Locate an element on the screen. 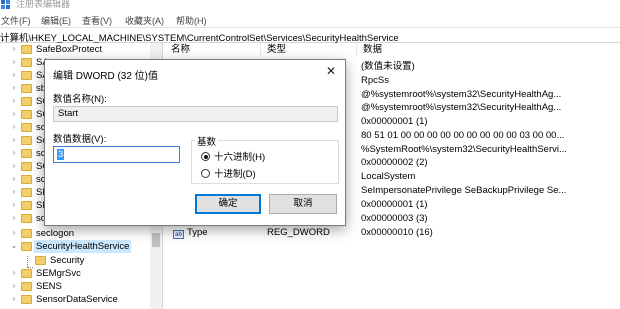 This screenshot has width=620, height=309. value-data-cell: 0x00000003 (3) is located at coordinates (394, 218).